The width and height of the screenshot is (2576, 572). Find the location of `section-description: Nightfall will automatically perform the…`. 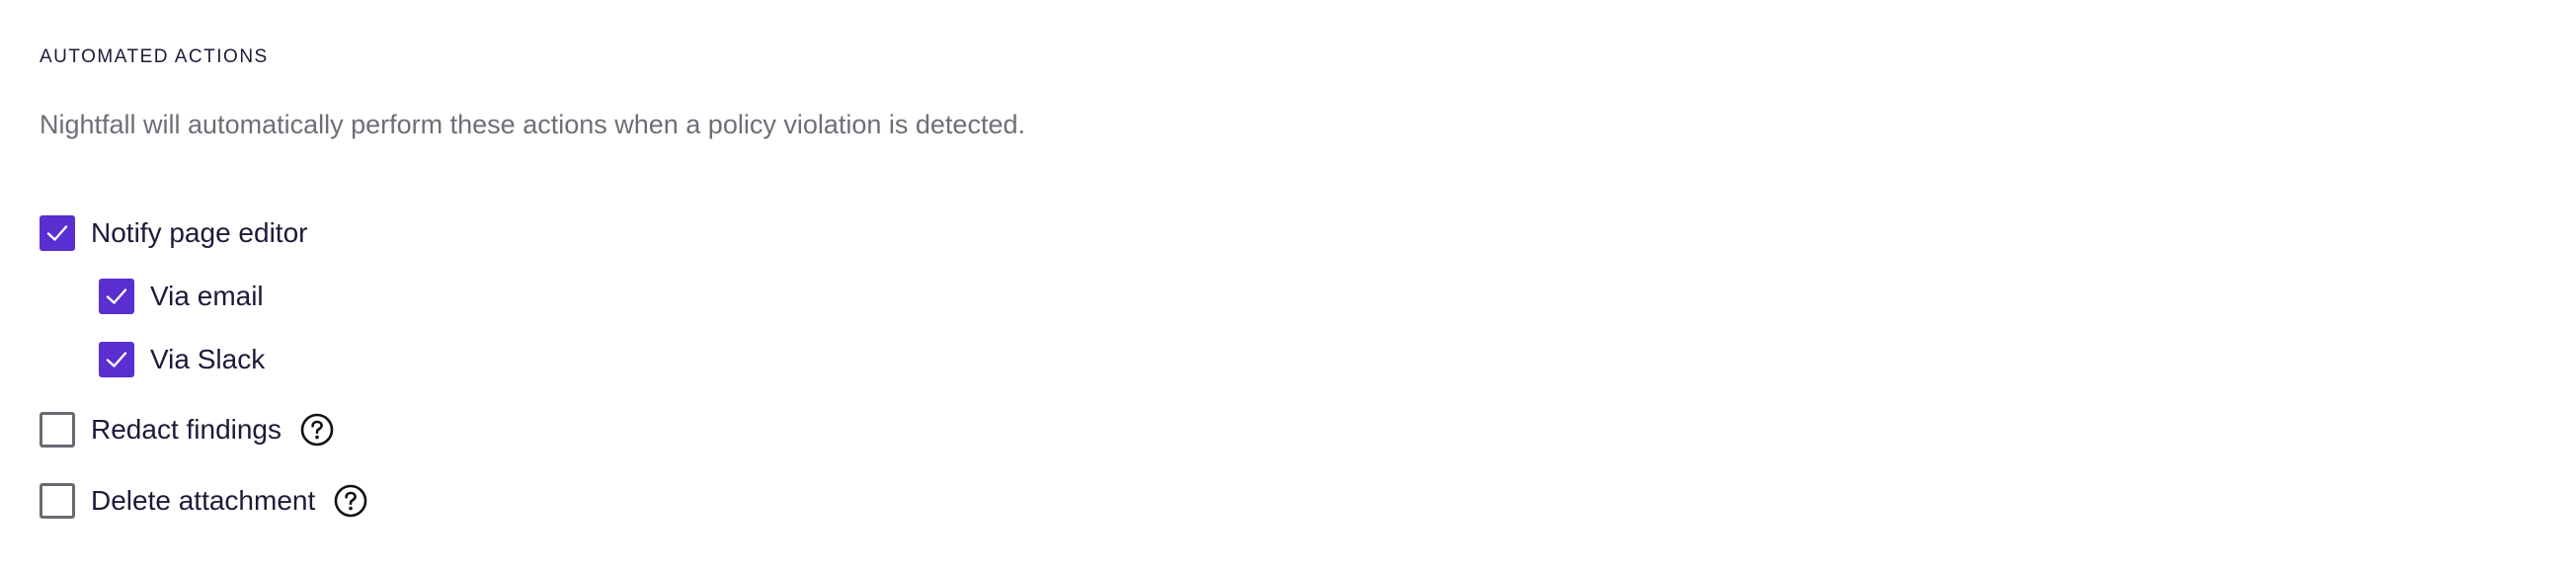

section-description: Nightfall will automatically perform the… is located at coordinates (532, 124).